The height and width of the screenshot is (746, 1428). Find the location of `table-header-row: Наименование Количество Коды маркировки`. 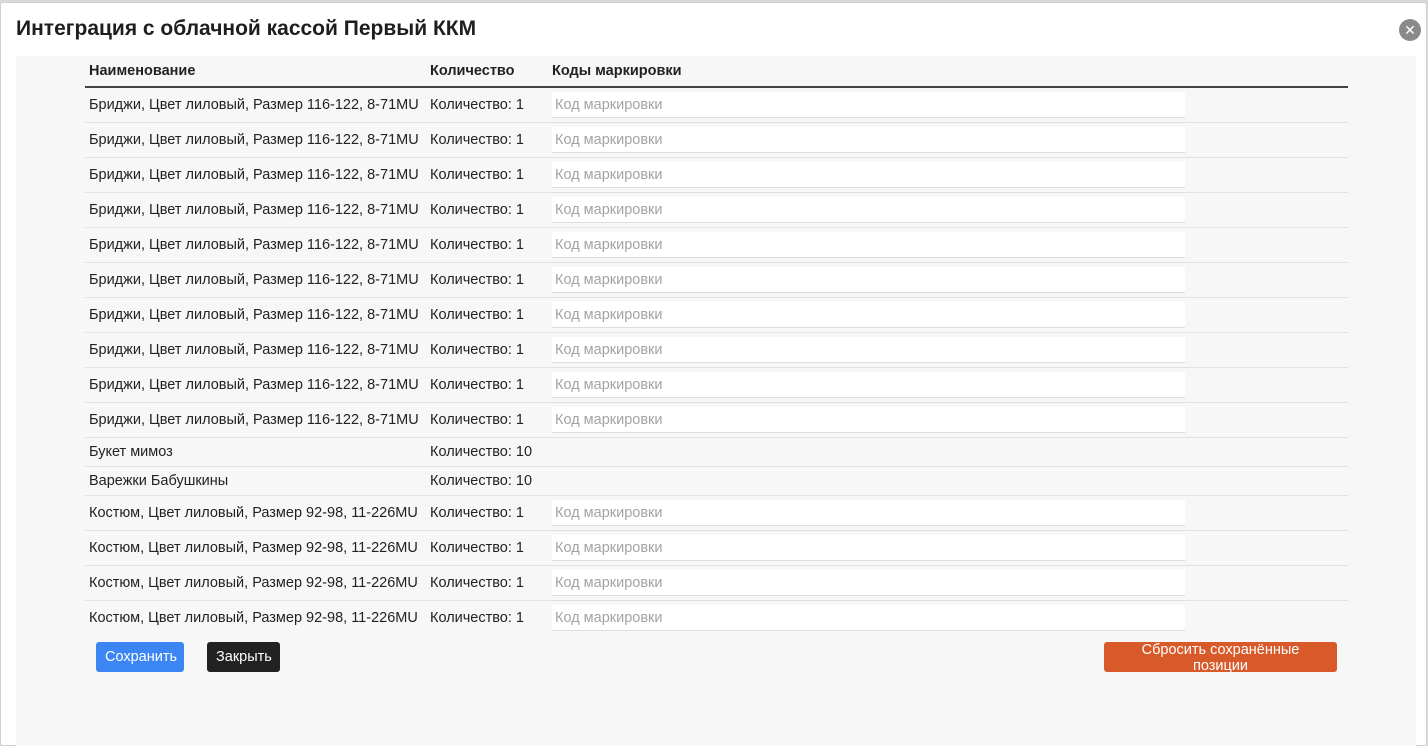

table-header-row: Наименование Количество Коды маркировки is located at coordinates (716, 72).